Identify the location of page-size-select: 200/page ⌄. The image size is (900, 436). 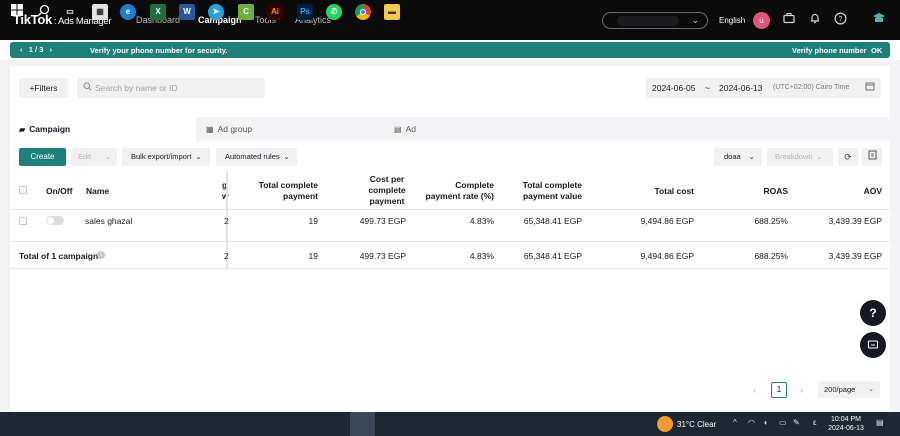
(849, 389).